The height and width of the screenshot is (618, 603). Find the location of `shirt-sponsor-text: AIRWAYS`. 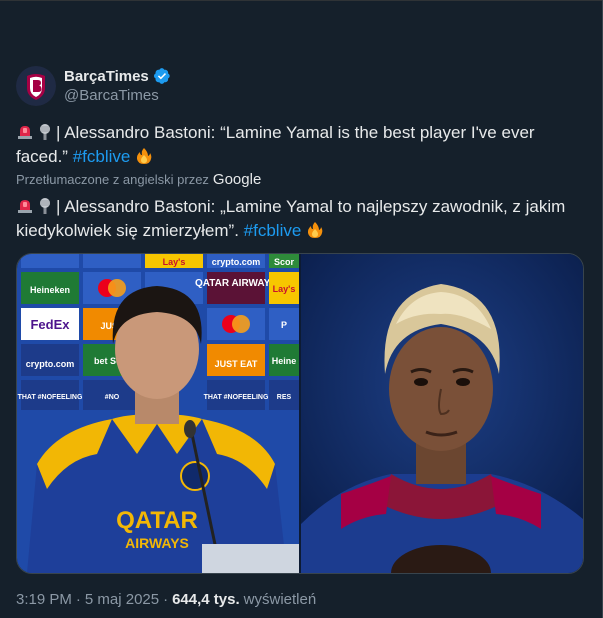

shirt-sponsor-text: AIRWAYS is located at coordinates (157, 543).